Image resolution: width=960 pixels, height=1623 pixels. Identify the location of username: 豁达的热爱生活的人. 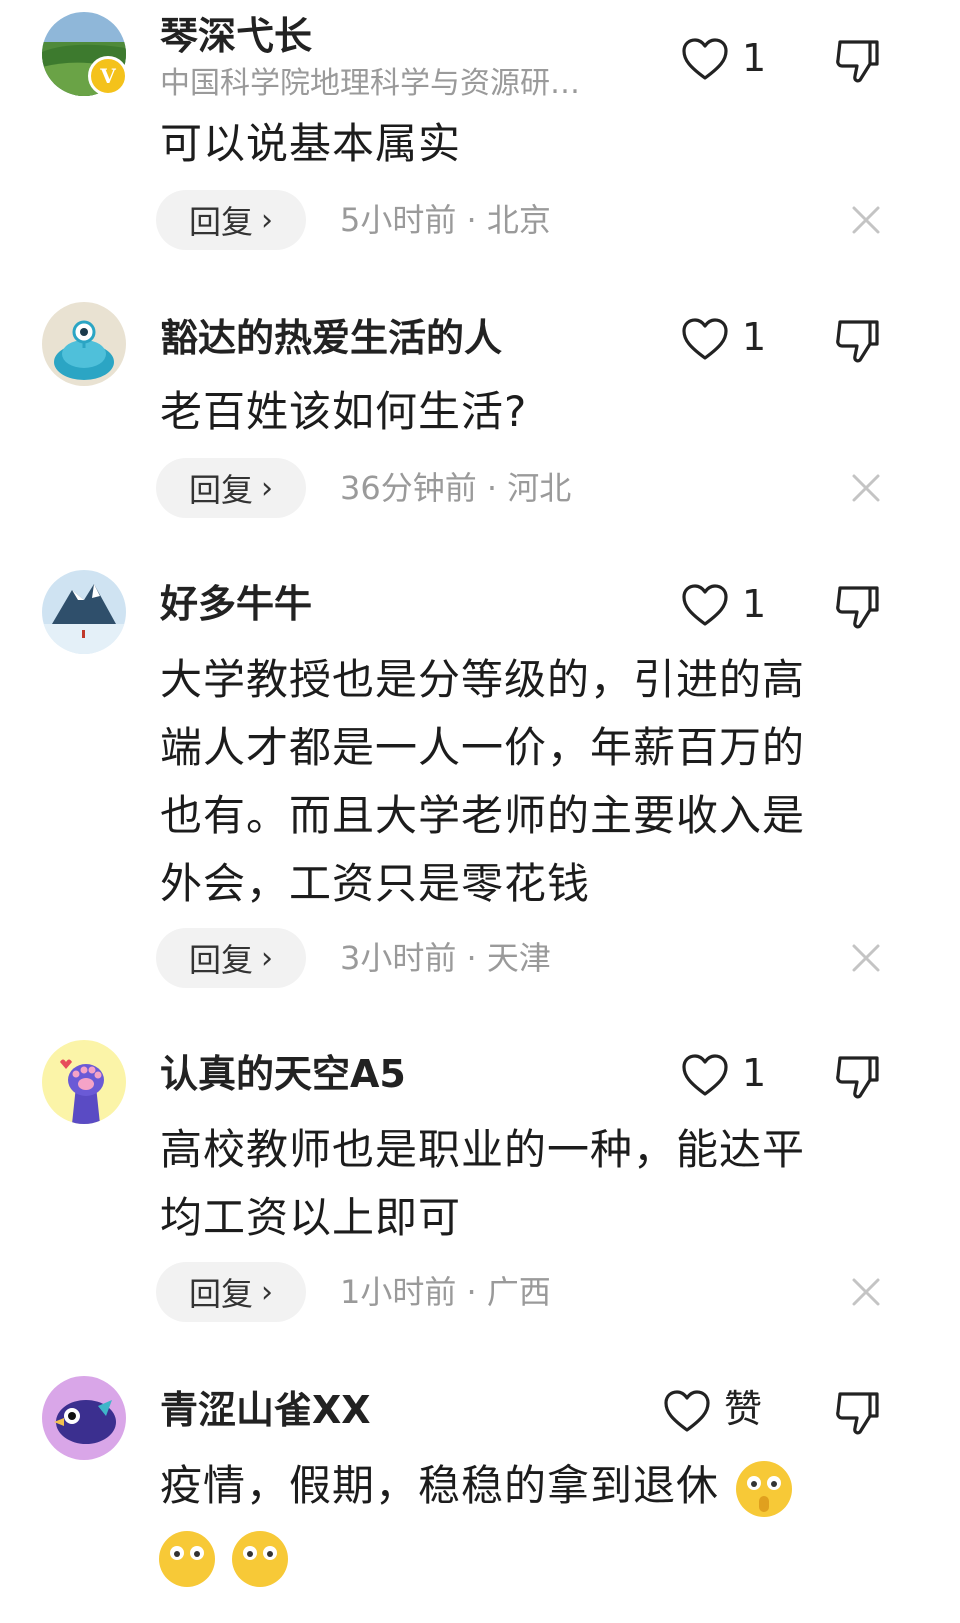
(331, 338).